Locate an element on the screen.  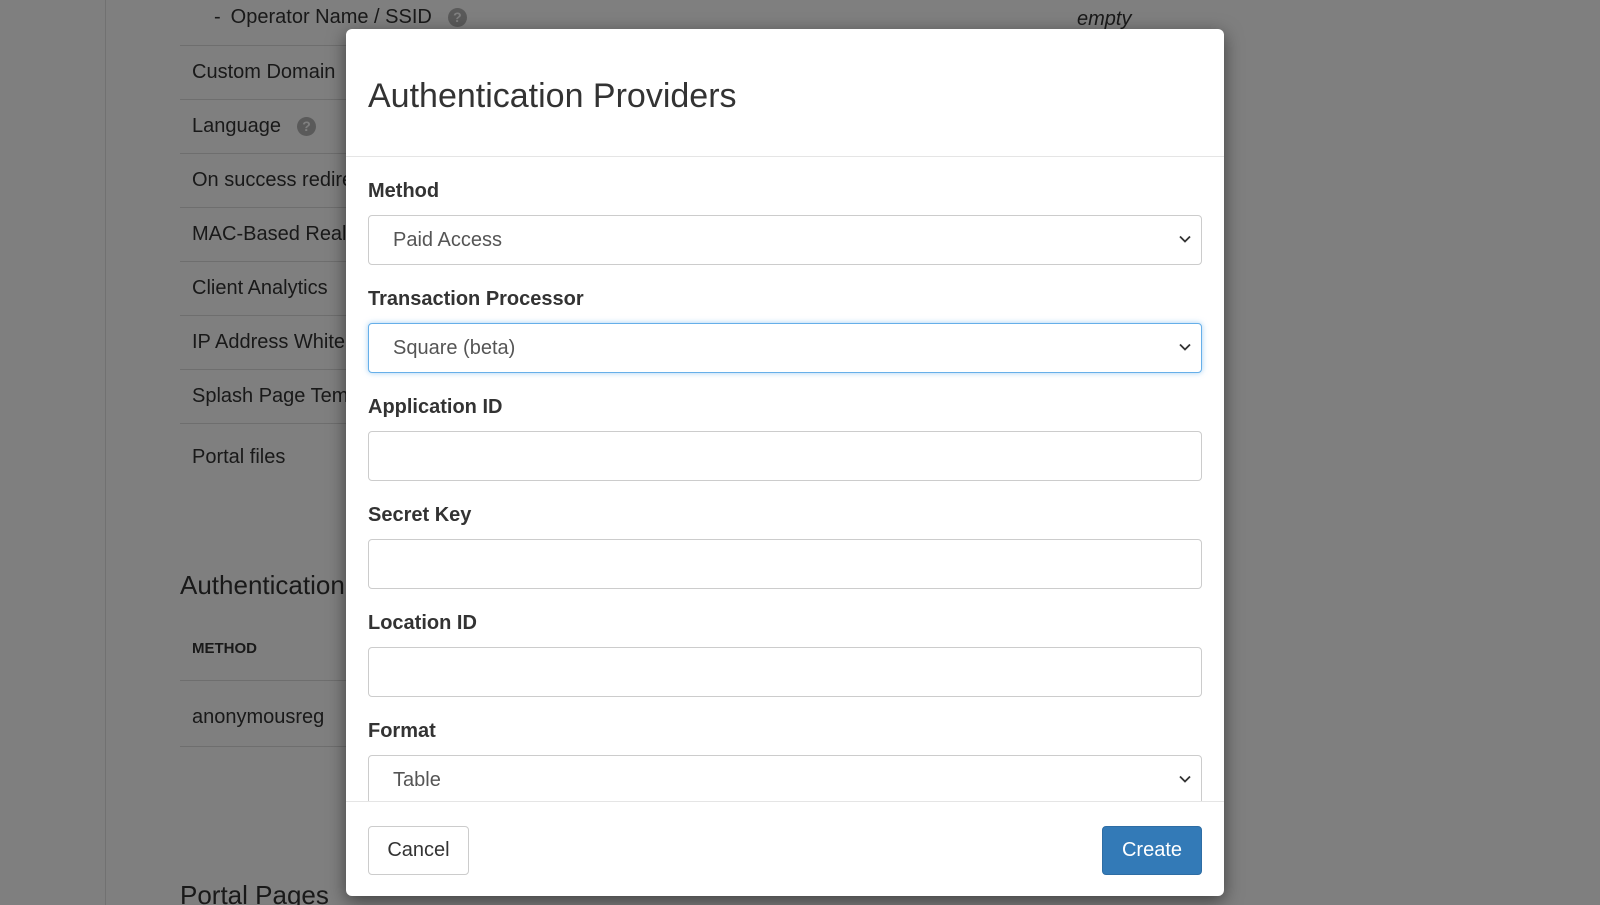
method-label: Method is located at coordinates (404, 191).